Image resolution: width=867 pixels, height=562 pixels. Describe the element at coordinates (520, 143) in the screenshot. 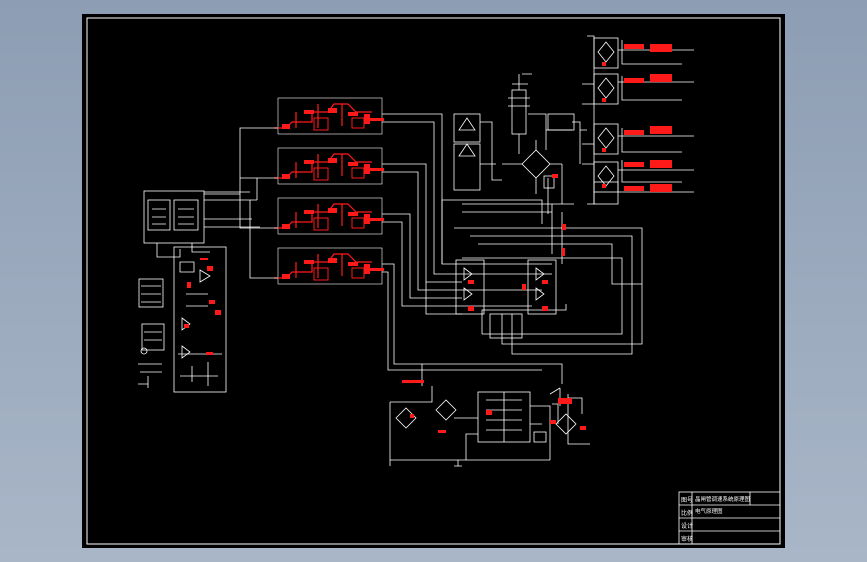

I see `upper-power-supply` at that location.